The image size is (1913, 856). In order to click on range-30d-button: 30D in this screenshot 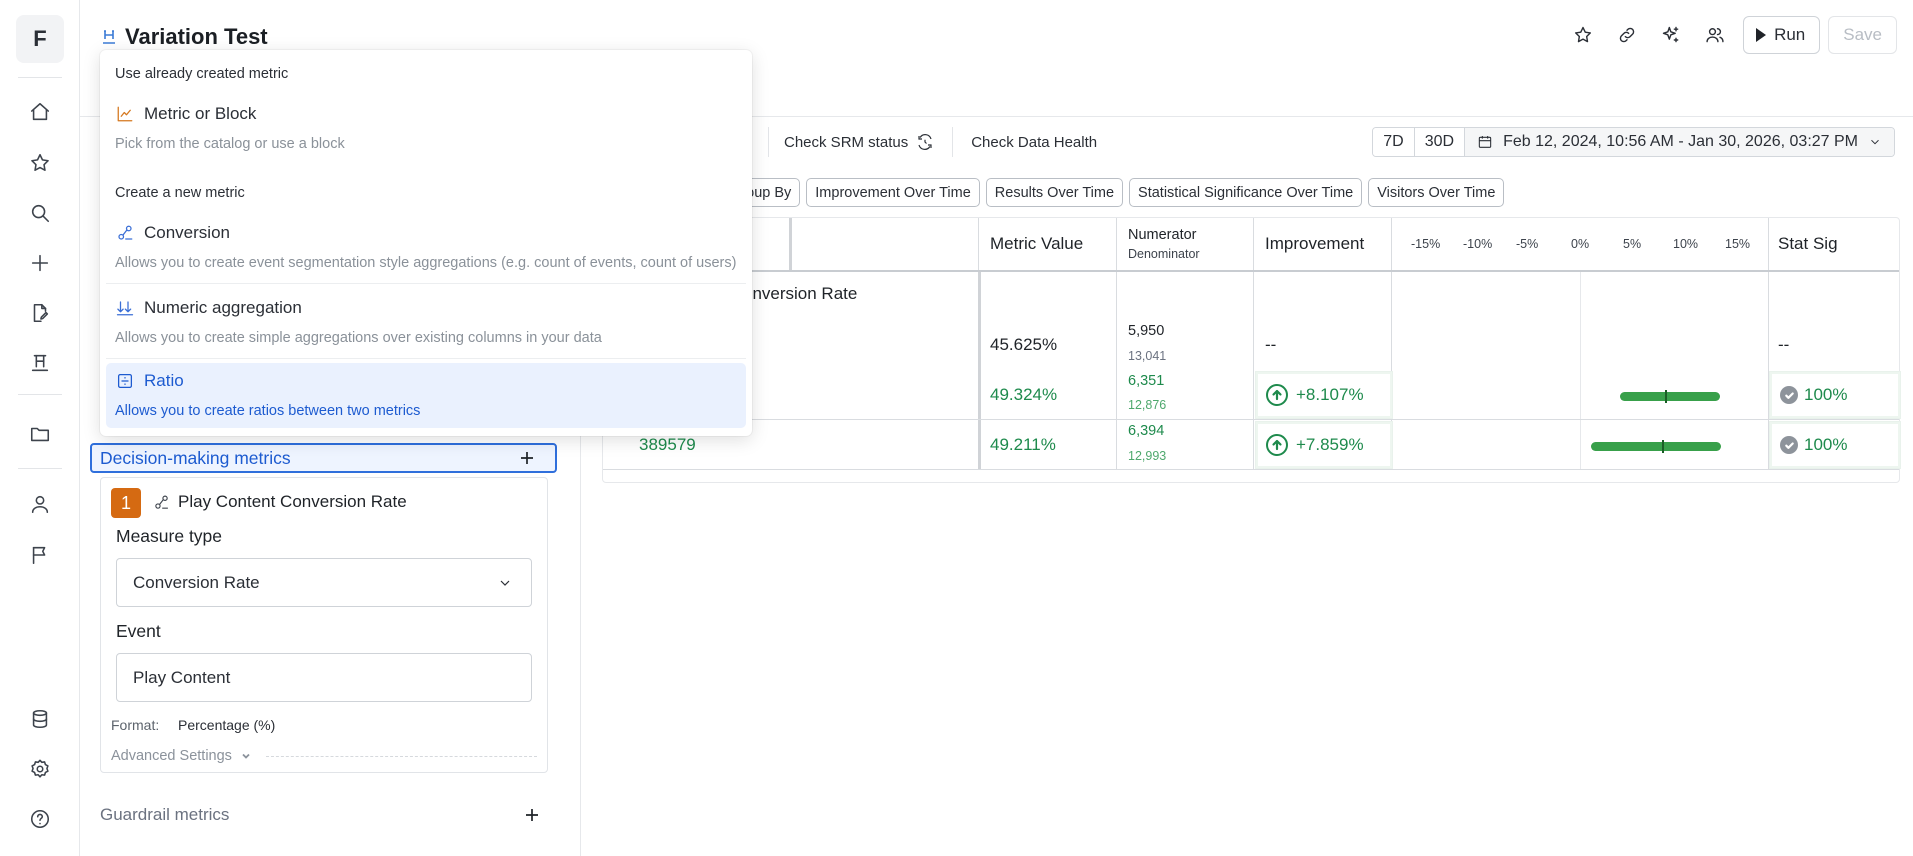, I will do `click(1440, 142)`.